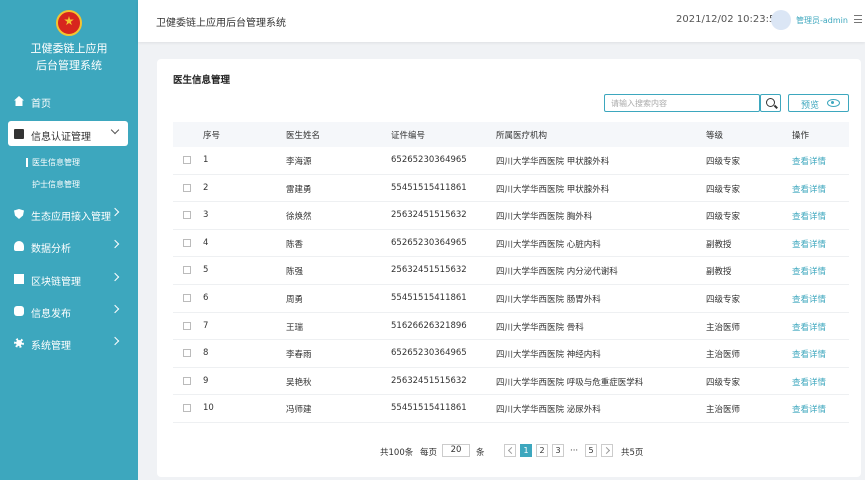  Describe the element at coordinates (729, 19) in the screenshot. I see `header-datetime: 2021/12/02 10:23:57` at that location.